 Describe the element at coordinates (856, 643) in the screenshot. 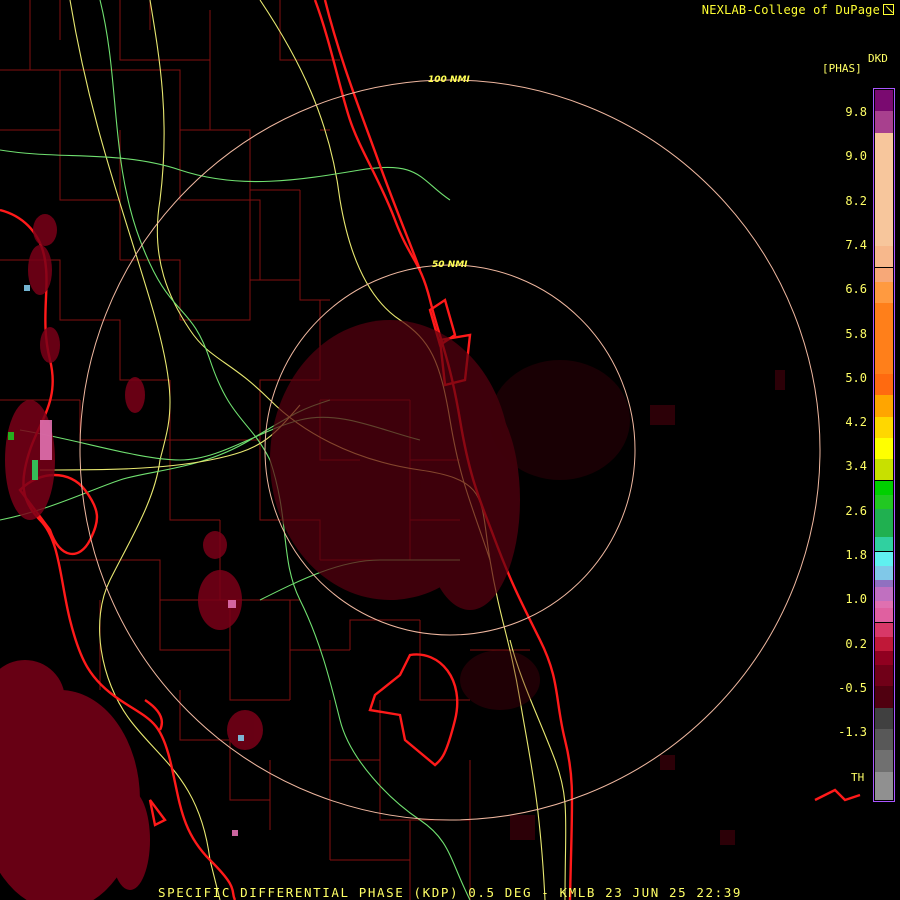

I see `color-scale-tick: 0.2` at that location.